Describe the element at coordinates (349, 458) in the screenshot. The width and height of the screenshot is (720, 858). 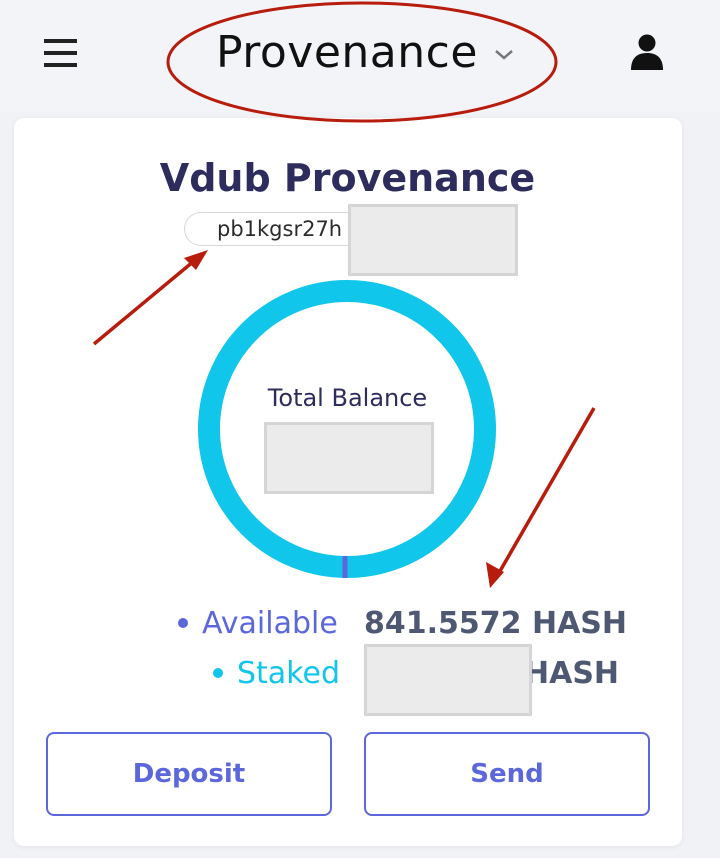
I see `redacted-total-balance` at that location.